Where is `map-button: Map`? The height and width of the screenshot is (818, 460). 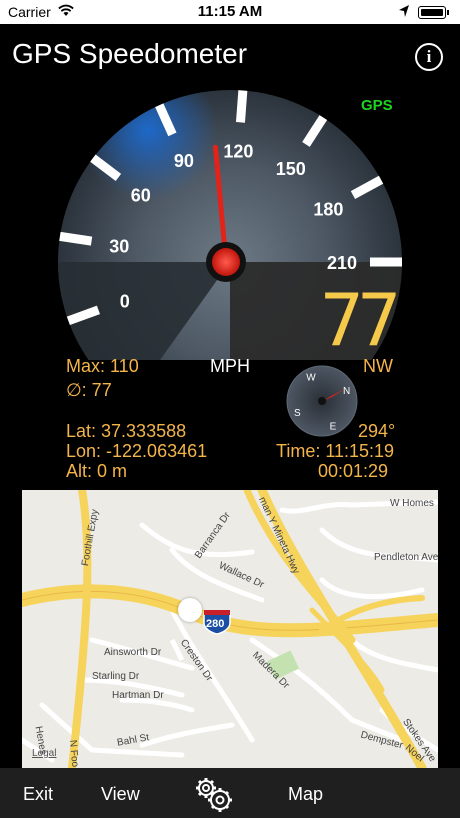 map-button: Map is located at coordinates (305, 794).